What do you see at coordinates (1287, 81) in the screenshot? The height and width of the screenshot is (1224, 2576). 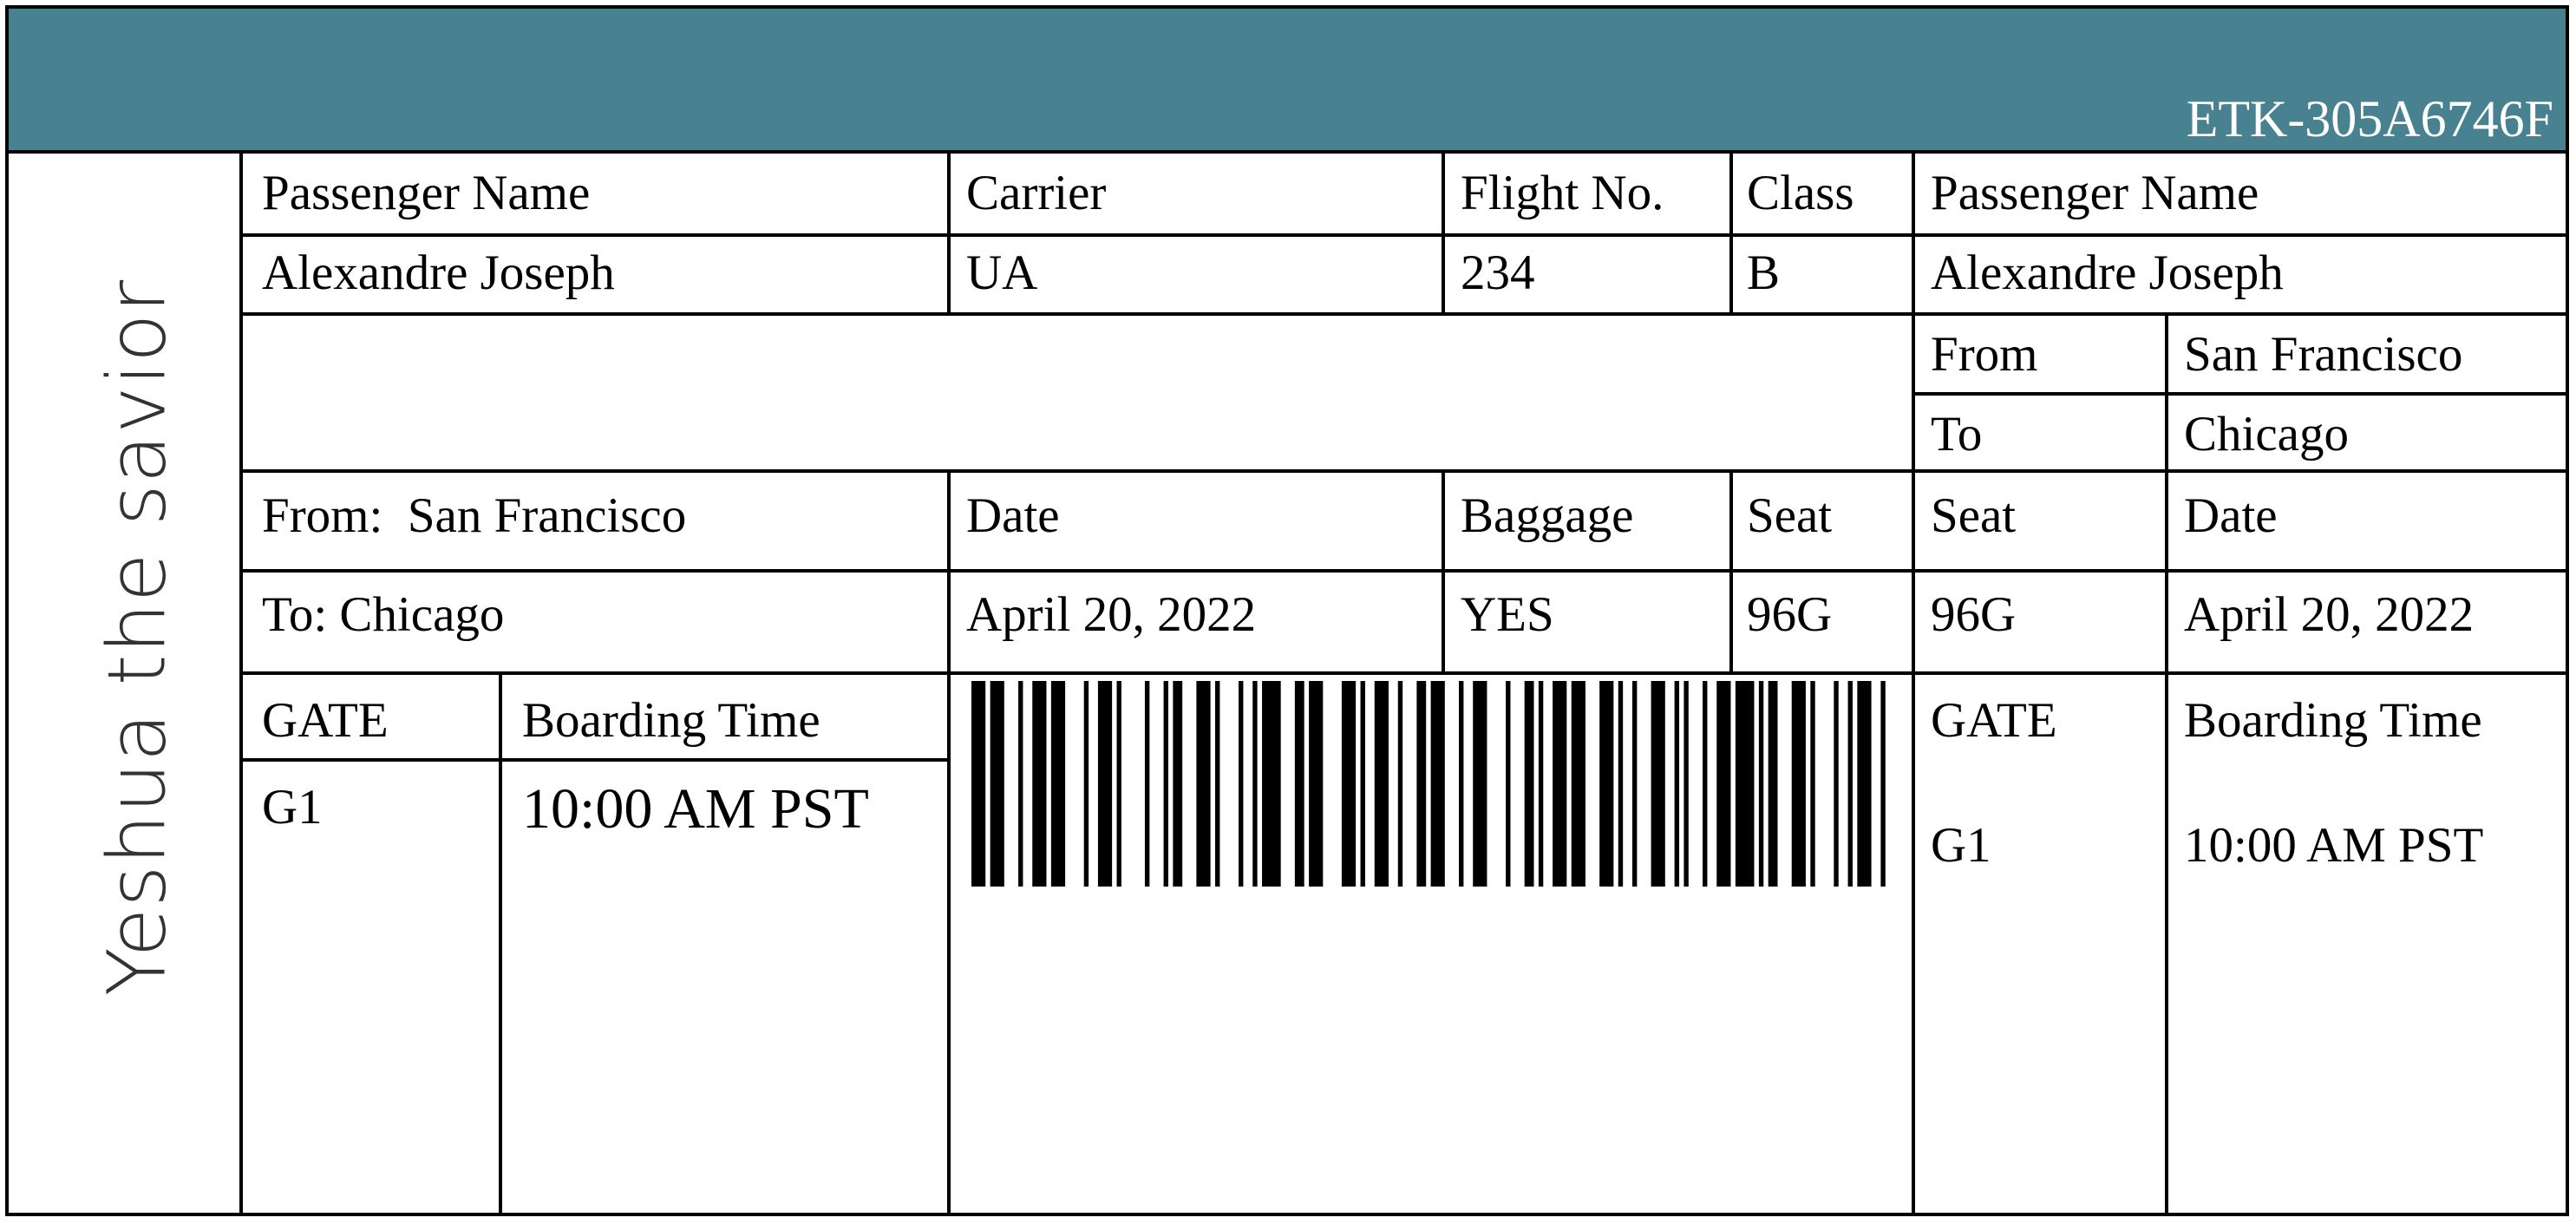 I see `ticket-header: ETK-305A6746F` at bounding box center [1287, 81].